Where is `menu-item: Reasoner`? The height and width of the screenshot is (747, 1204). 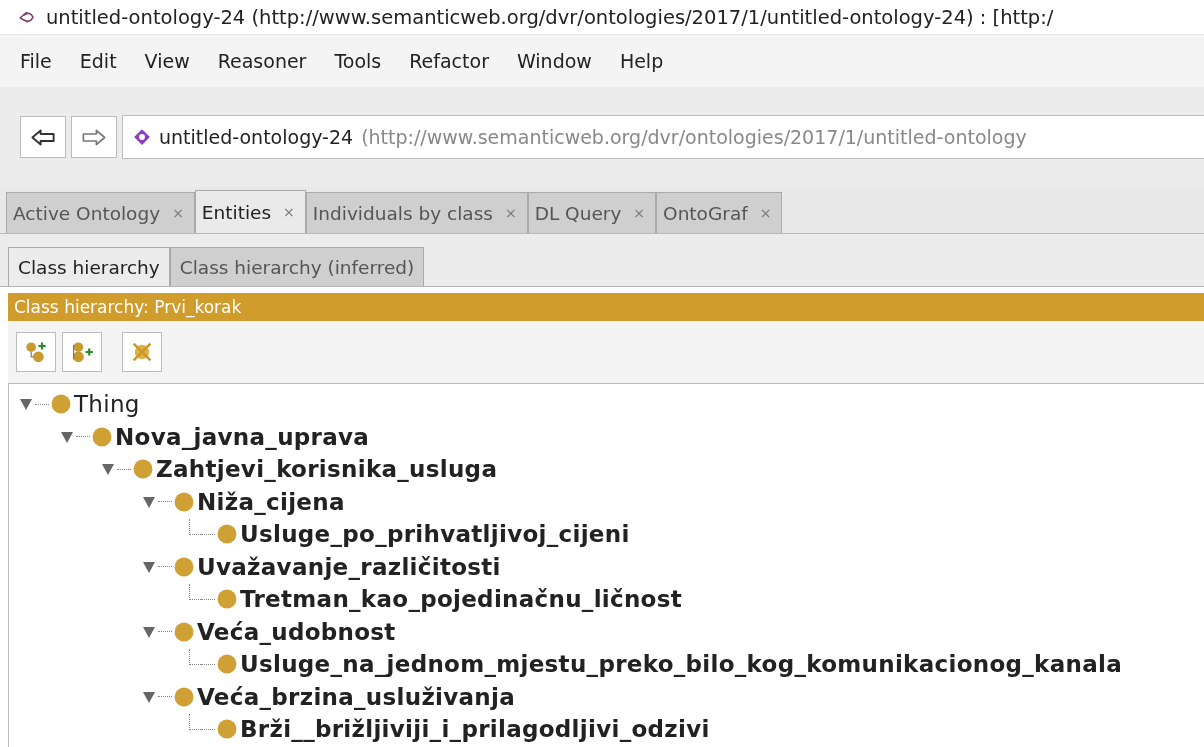 menu-item: Reasoner is located at coordinates (262, 61).